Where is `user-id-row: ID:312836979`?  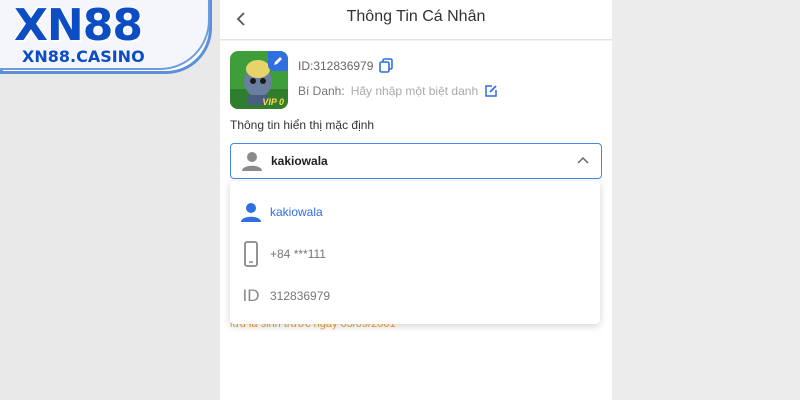 user-id-row: ID:312836979 is located at coordinates (346, 65).